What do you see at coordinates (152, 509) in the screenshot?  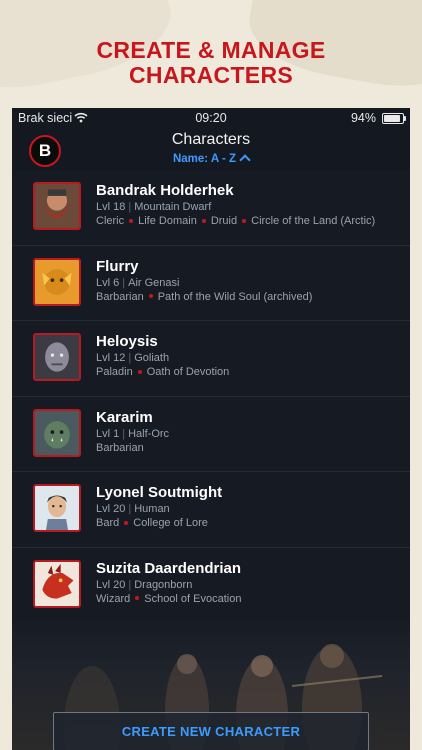 I see `character-race: Human` at bounding box center [152, 509].